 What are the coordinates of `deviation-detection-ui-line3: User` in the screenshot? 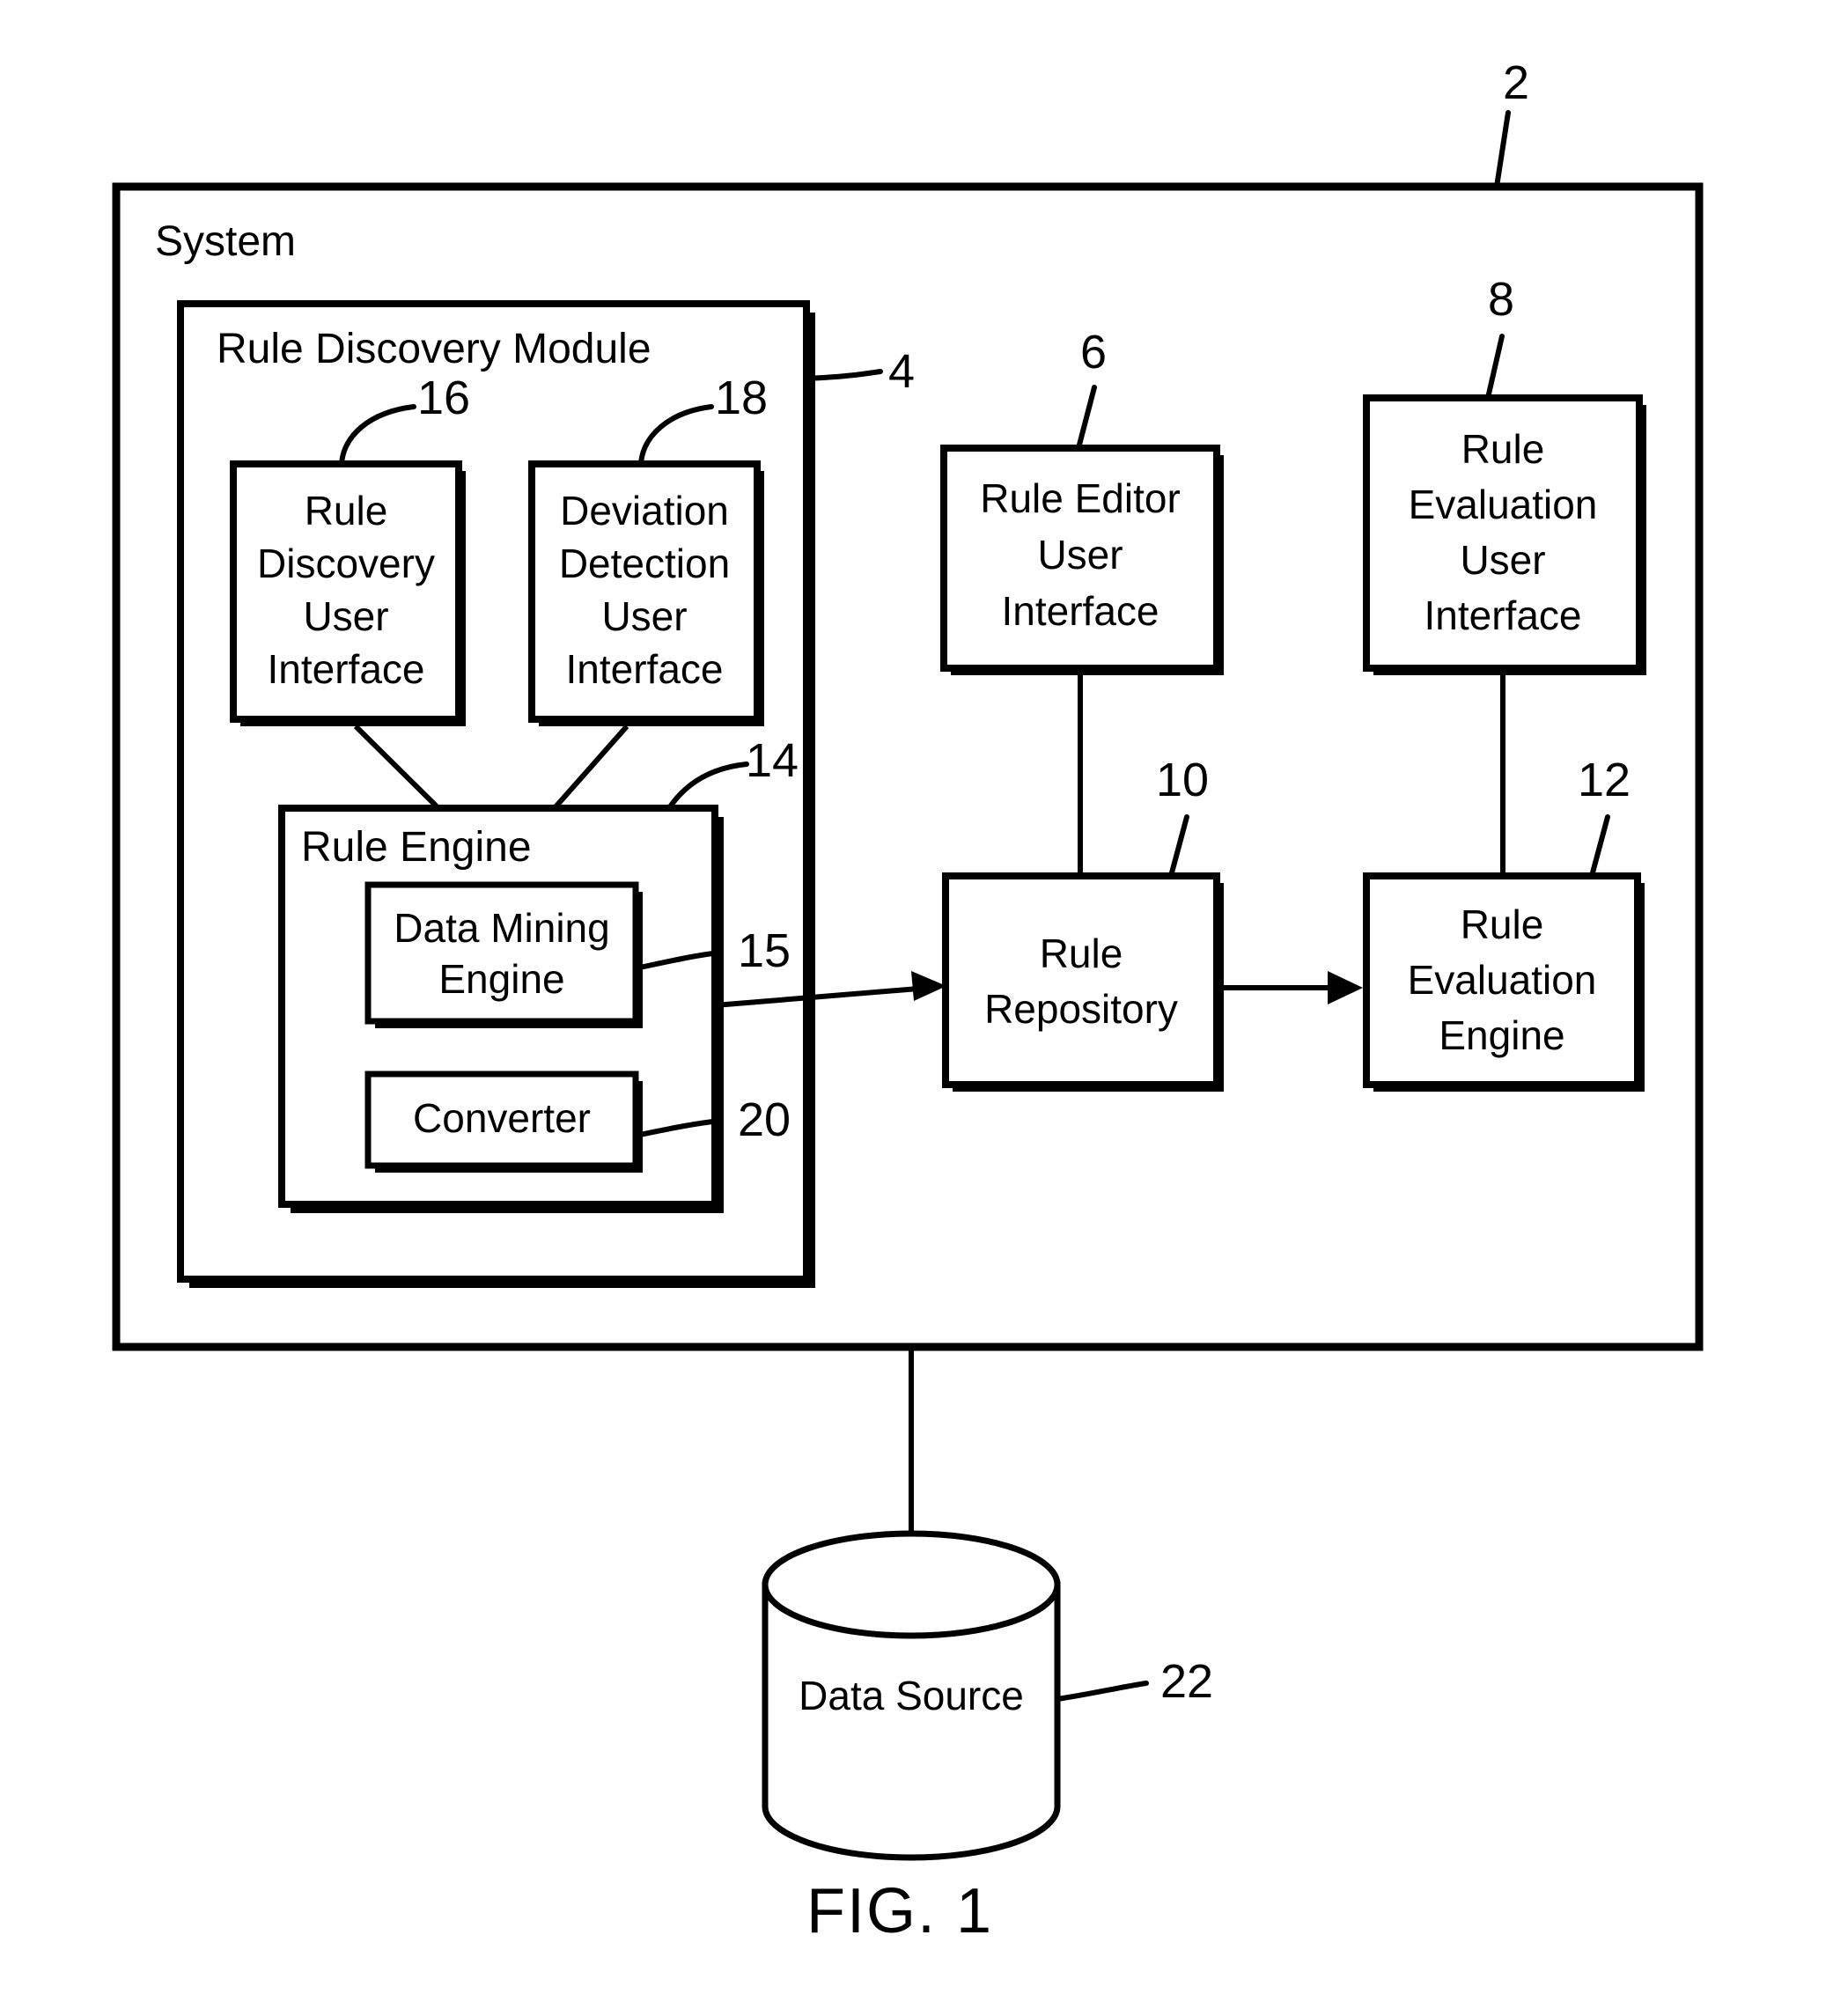 It's located at (644, 616).